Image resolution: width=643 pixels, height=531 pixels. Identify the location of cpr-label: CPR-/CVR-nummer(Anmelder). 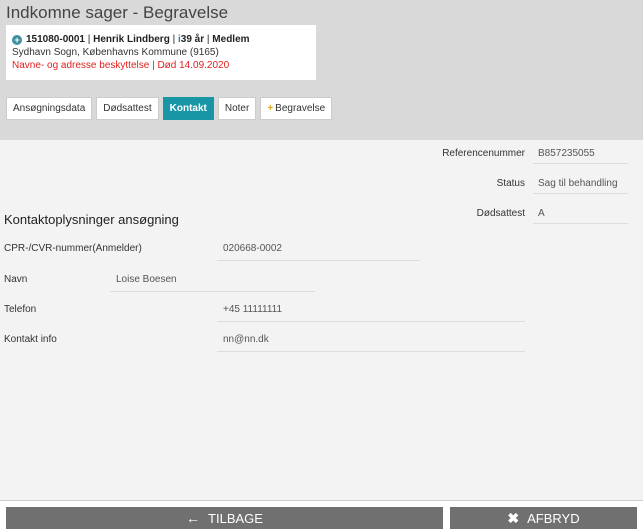
(73, 248).